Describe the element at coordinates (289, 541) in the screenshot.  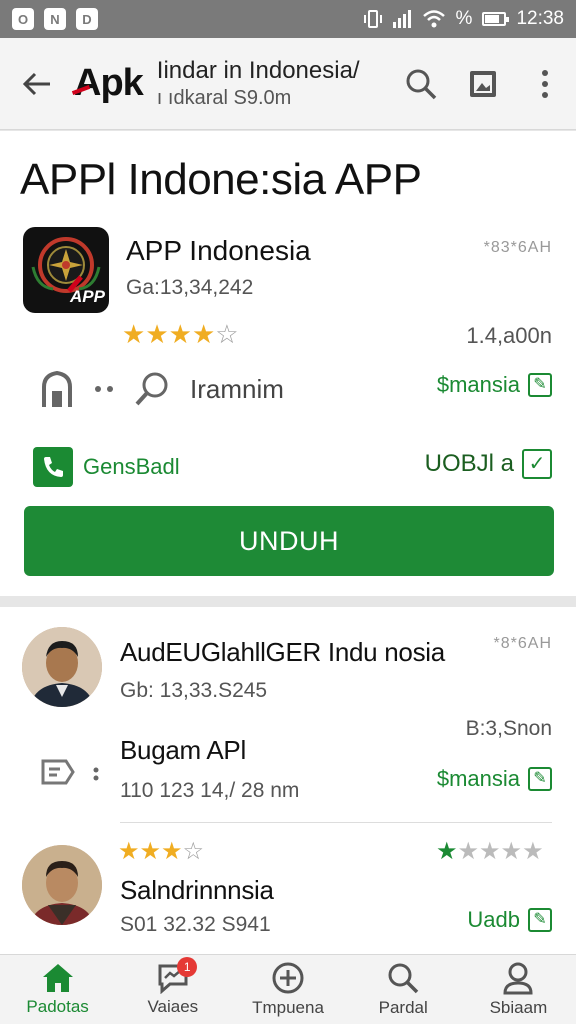
I see `download-button: UNDUH` at that location.